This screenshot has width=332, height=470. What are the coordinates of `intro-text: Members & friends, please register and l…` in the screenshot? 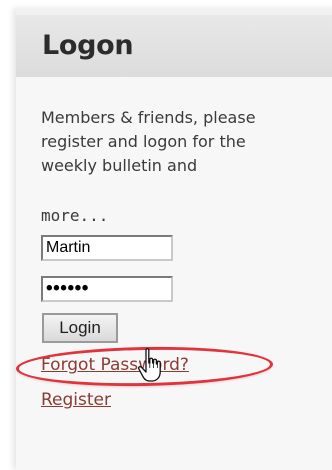 It's located at (186, 142).